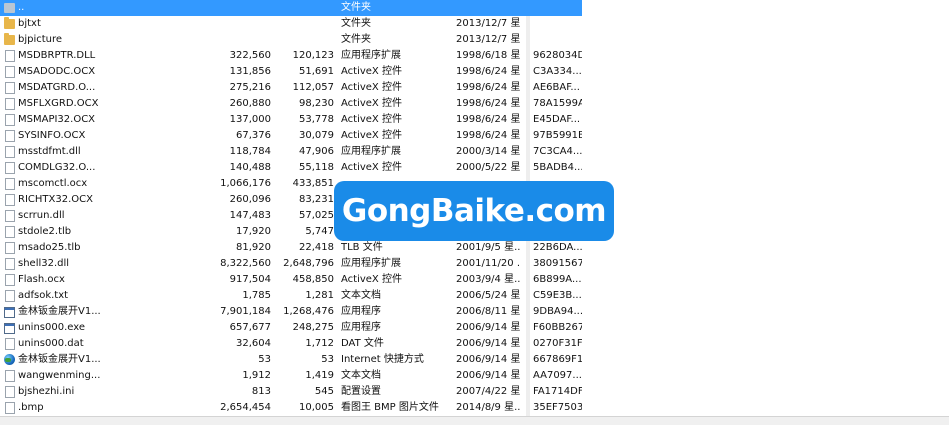  I want to click on file-name: adfsok.txt, so click(43, 295).